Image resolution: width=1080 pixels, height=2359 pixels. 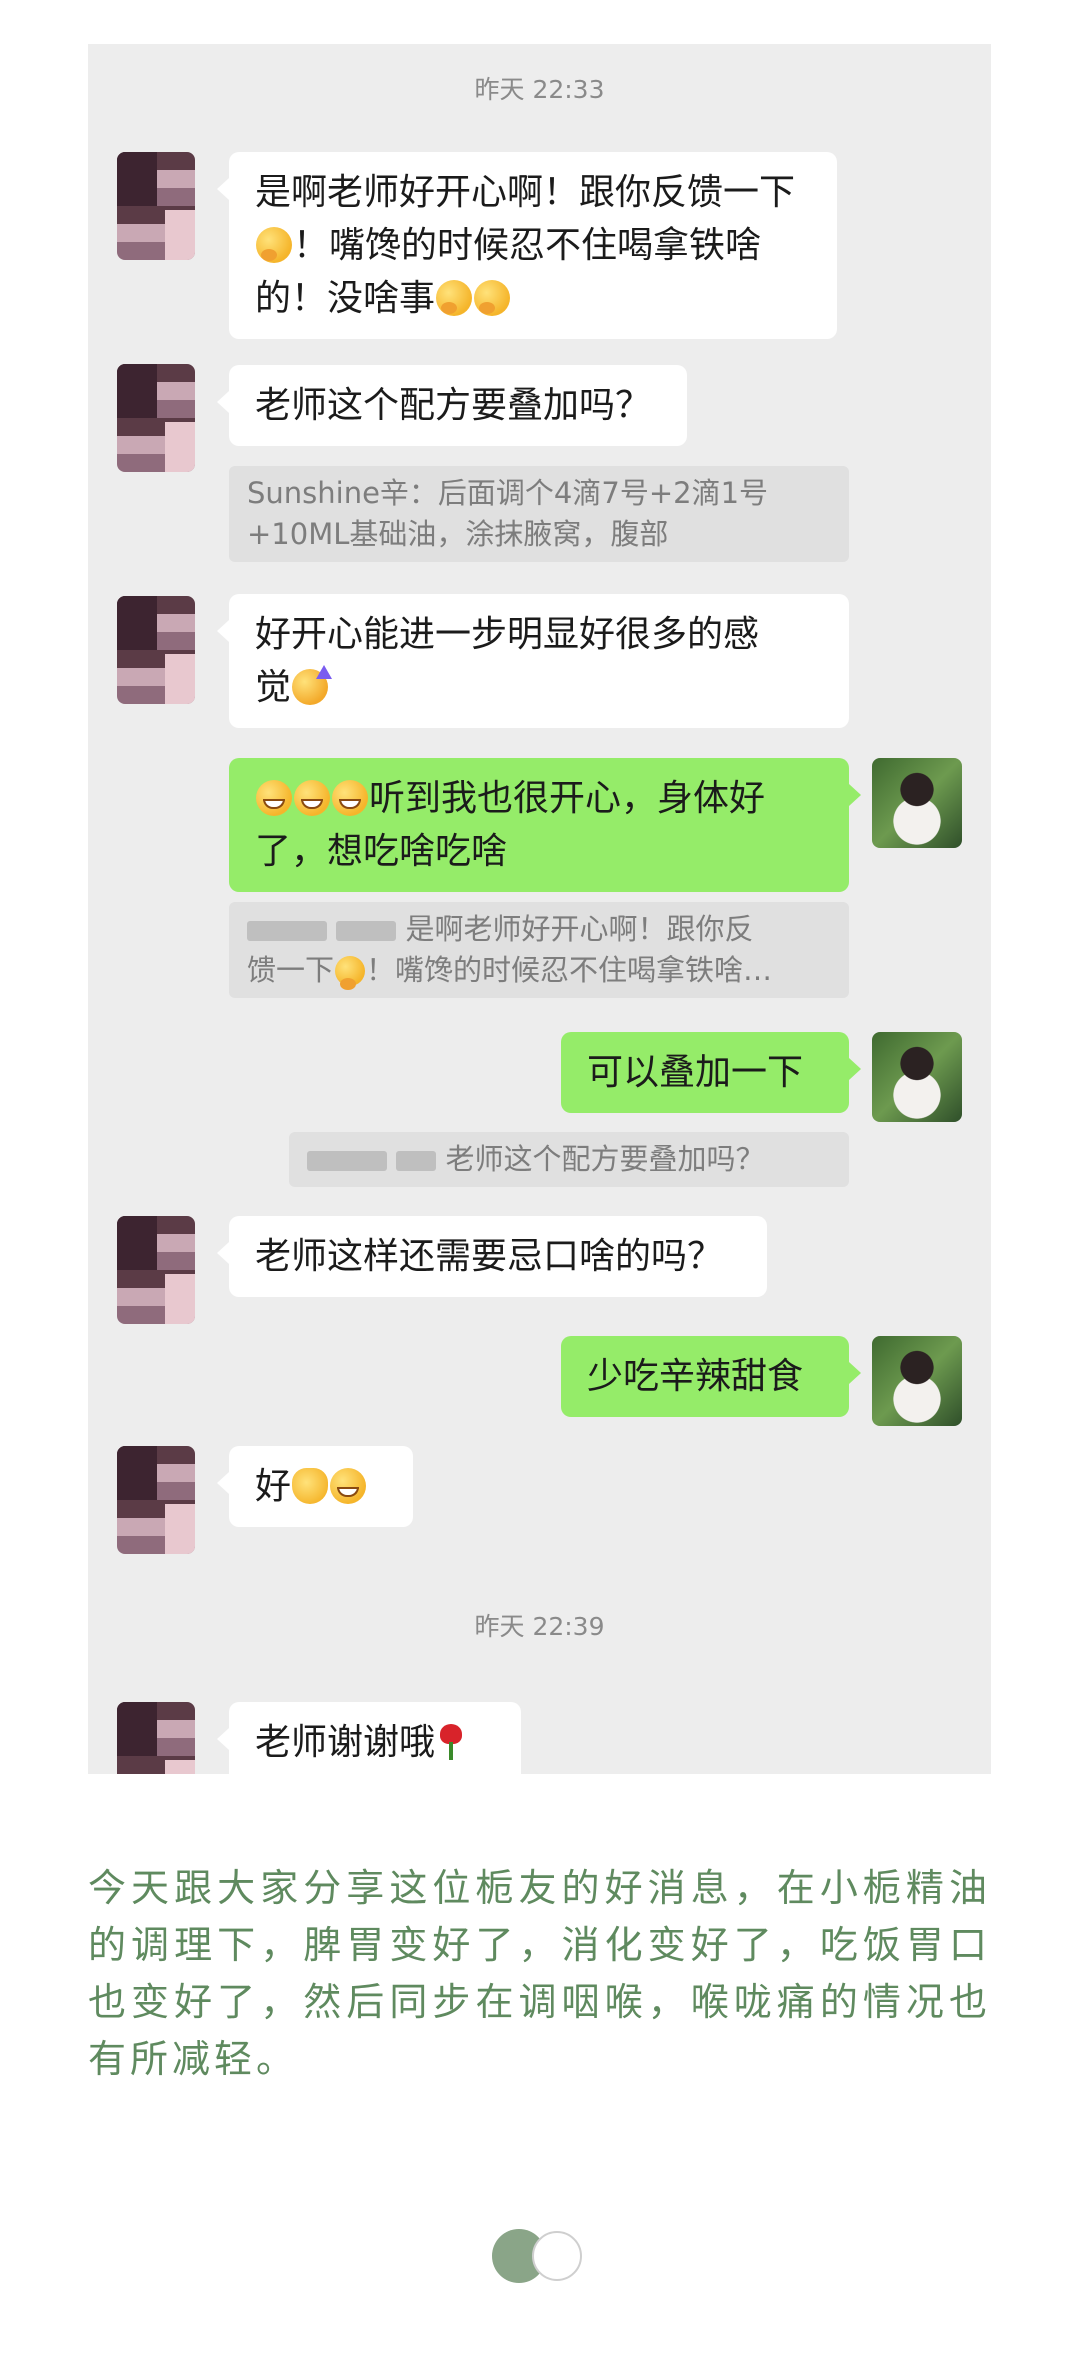 What do you see at coordinates (539, 798) in the screenshot?
I see `message-line: 听到我也很开心，身体好` at bounding box center [539, 798].